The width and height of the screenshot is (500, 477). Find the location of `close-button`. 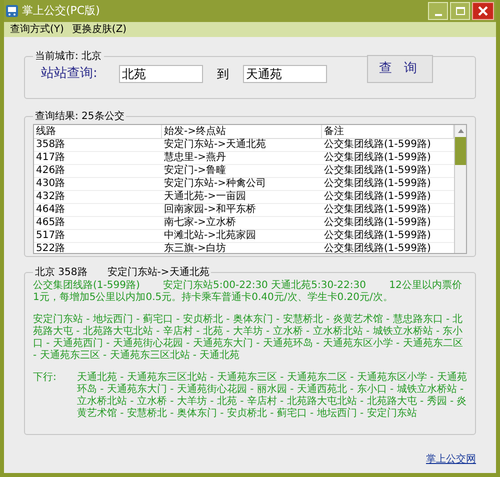

close-button is located at coordinates (483, 11).